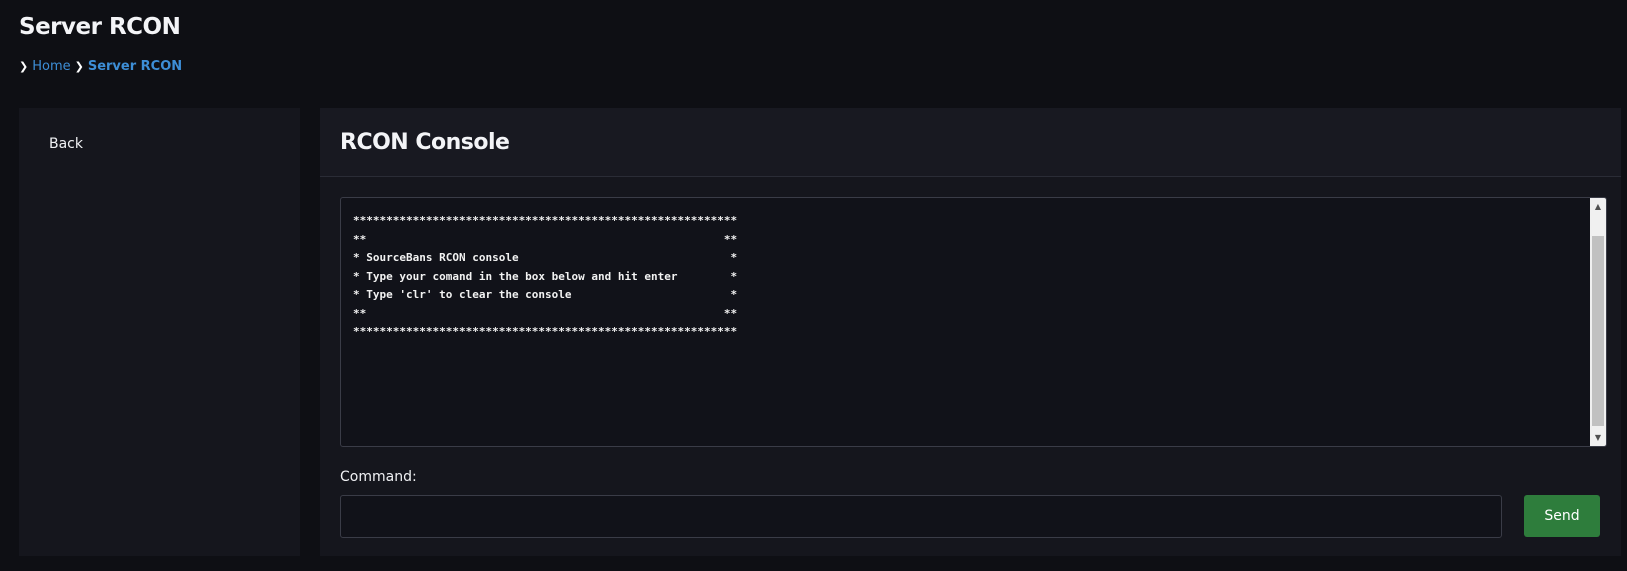  I want to click on panel-header: RCON Console, so click(970, 142).